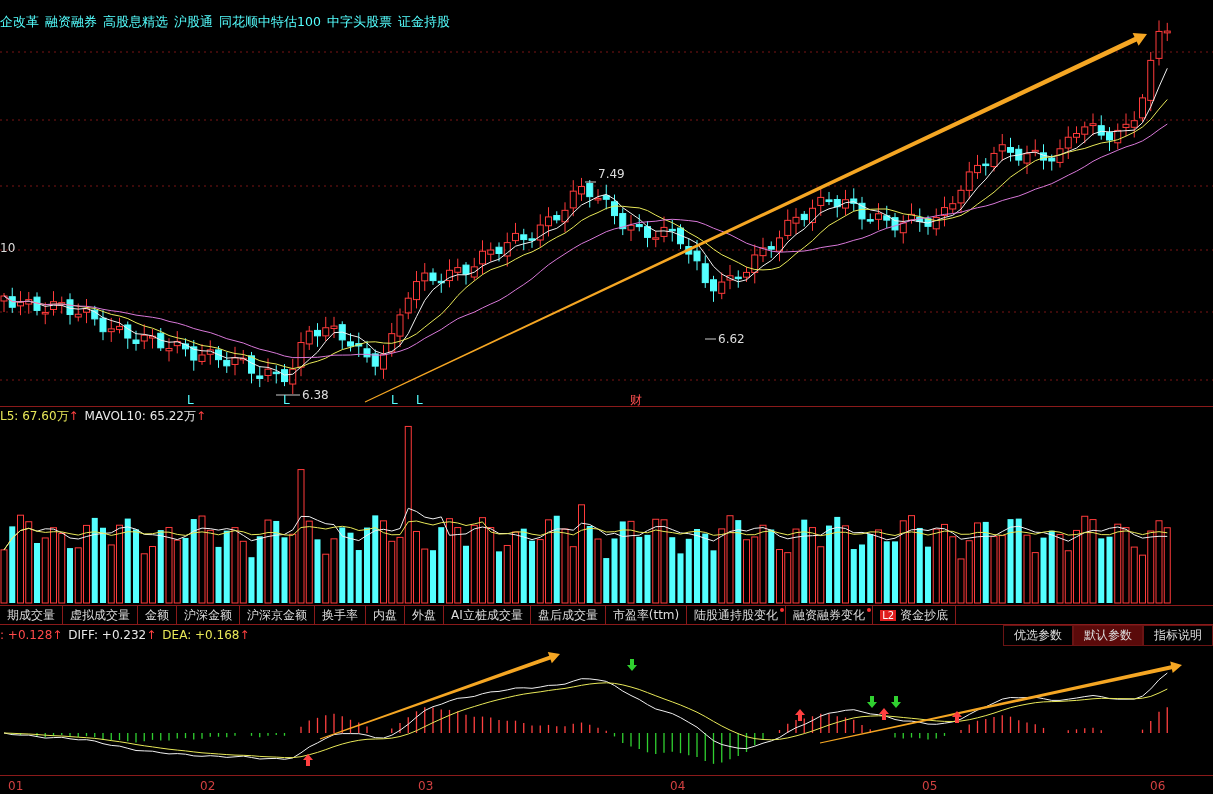  What do you see at coordinates (731, 339) in the screenshot?
I see `price-label: 6.62` at bounding box center [731, 339].